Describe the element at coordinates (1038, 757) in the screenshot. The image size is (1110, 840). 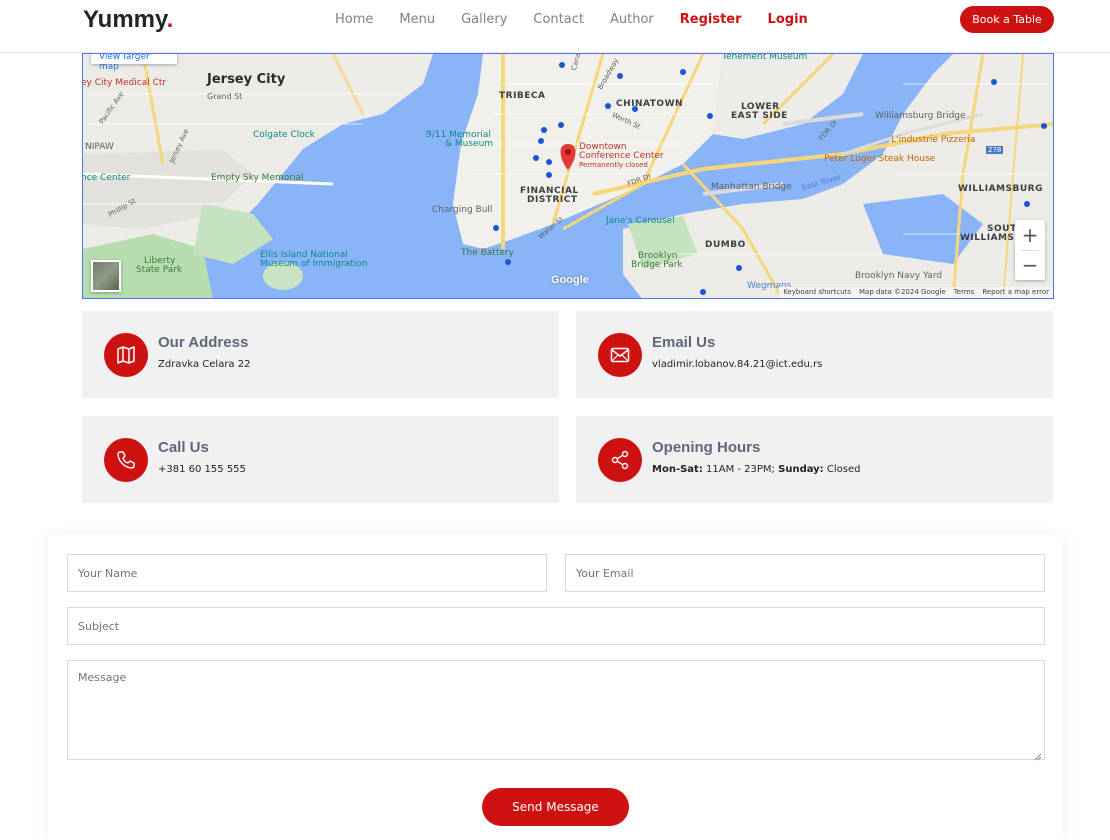
I see `resize-grip-icon` at that location.